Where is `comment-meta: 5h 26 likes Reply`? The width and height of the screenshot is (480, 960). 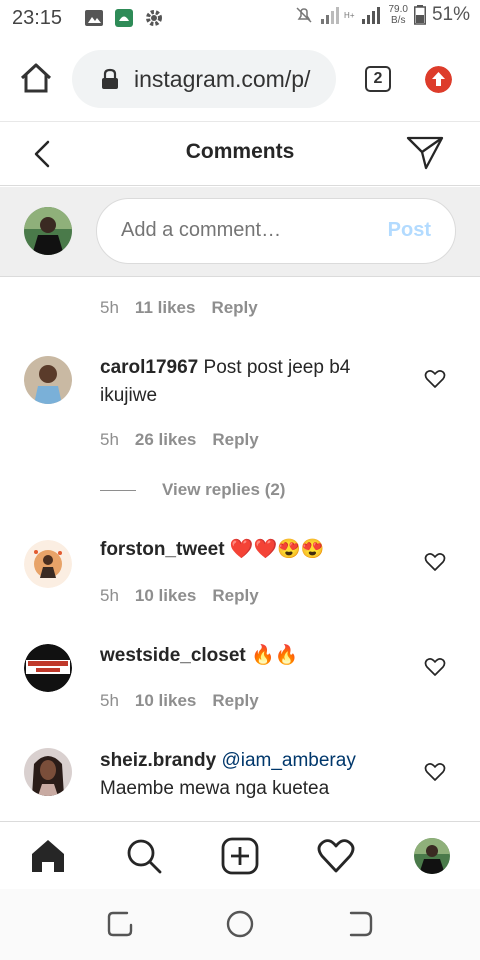
comment-meta: 5h 26 likes Reply is located at coordinates (179, 440).